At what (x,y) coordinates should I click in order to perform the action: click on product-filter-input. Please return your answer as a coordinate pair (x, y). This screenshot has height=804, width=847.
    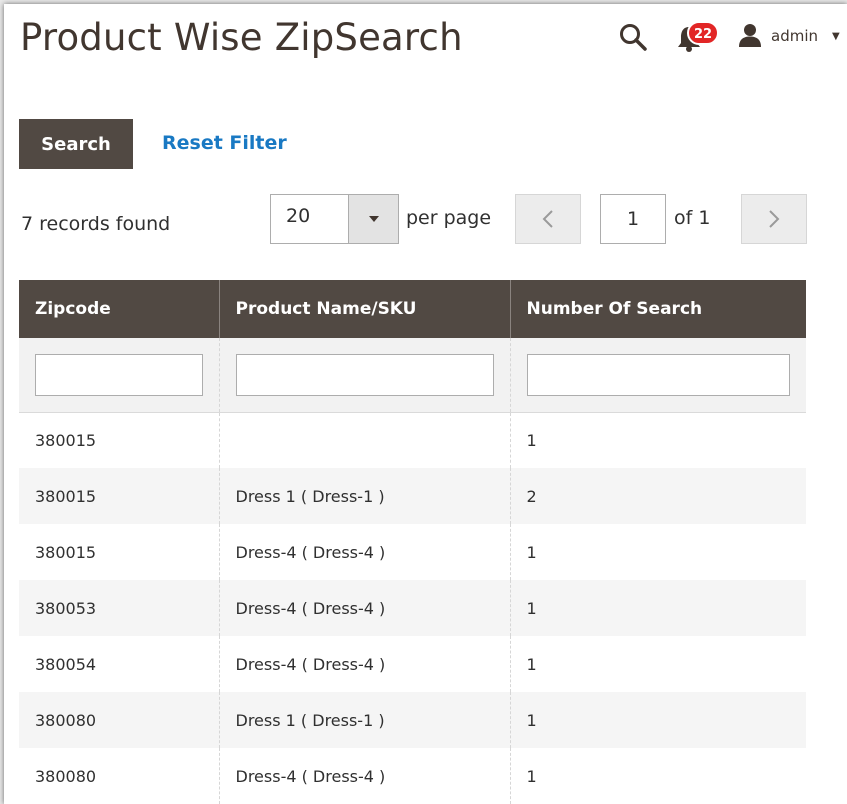
    Looking at the image, I should click on (364, 374).